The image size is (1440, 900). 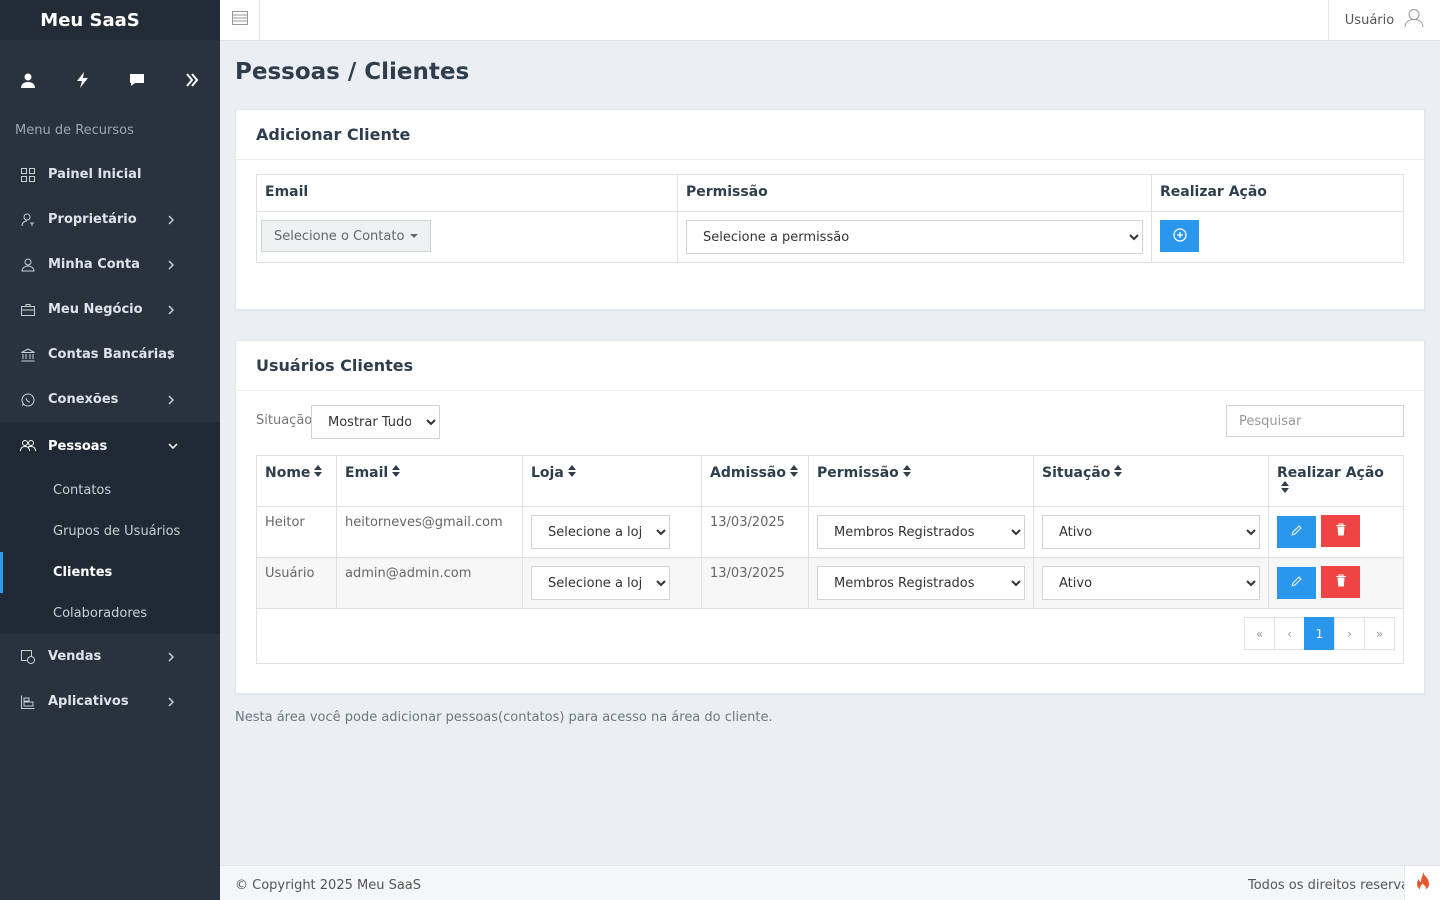 I want to click on page-prev: ‹, so click(x=1289, y=633).